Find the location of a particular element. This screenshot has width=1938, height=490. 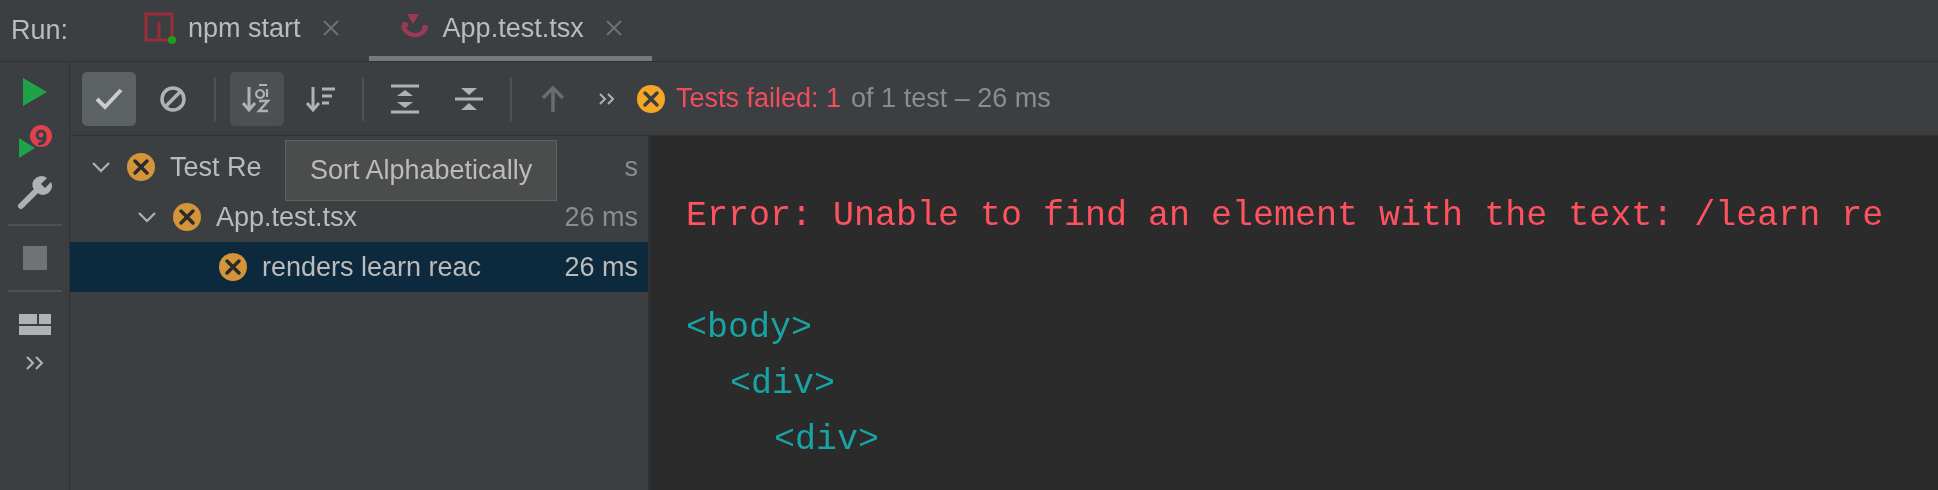

tree-item-label: Test Re is located at coordinates (216, 167).